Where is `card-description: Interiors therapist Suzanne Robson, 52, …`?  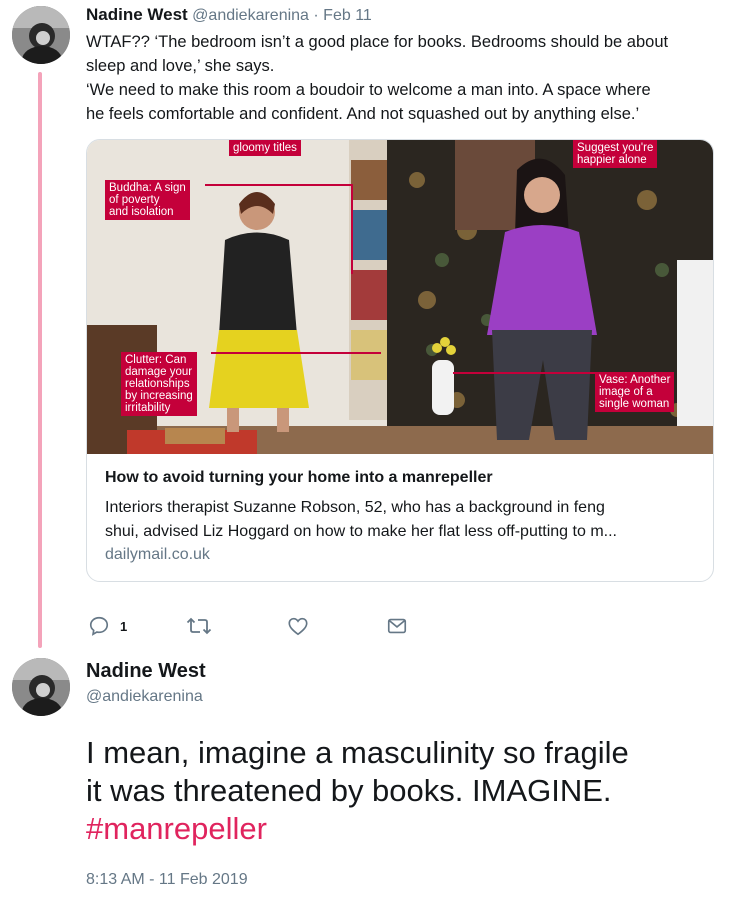 card-description: Interiors therapist Suzanne Robson, 52, … is located at coordinates (361, 519).